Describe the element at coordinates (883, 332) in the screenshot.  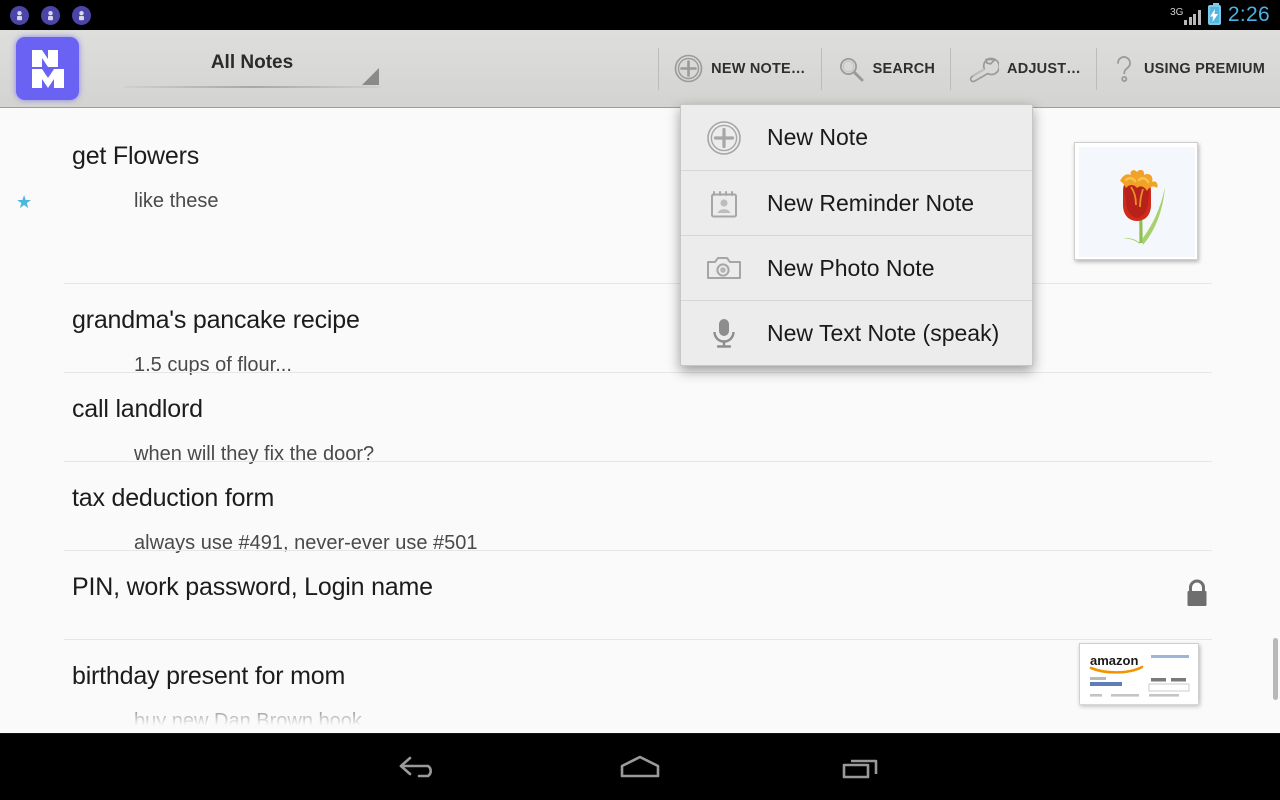
I see `menu-item-label: New Text Note (speak)` at that location.